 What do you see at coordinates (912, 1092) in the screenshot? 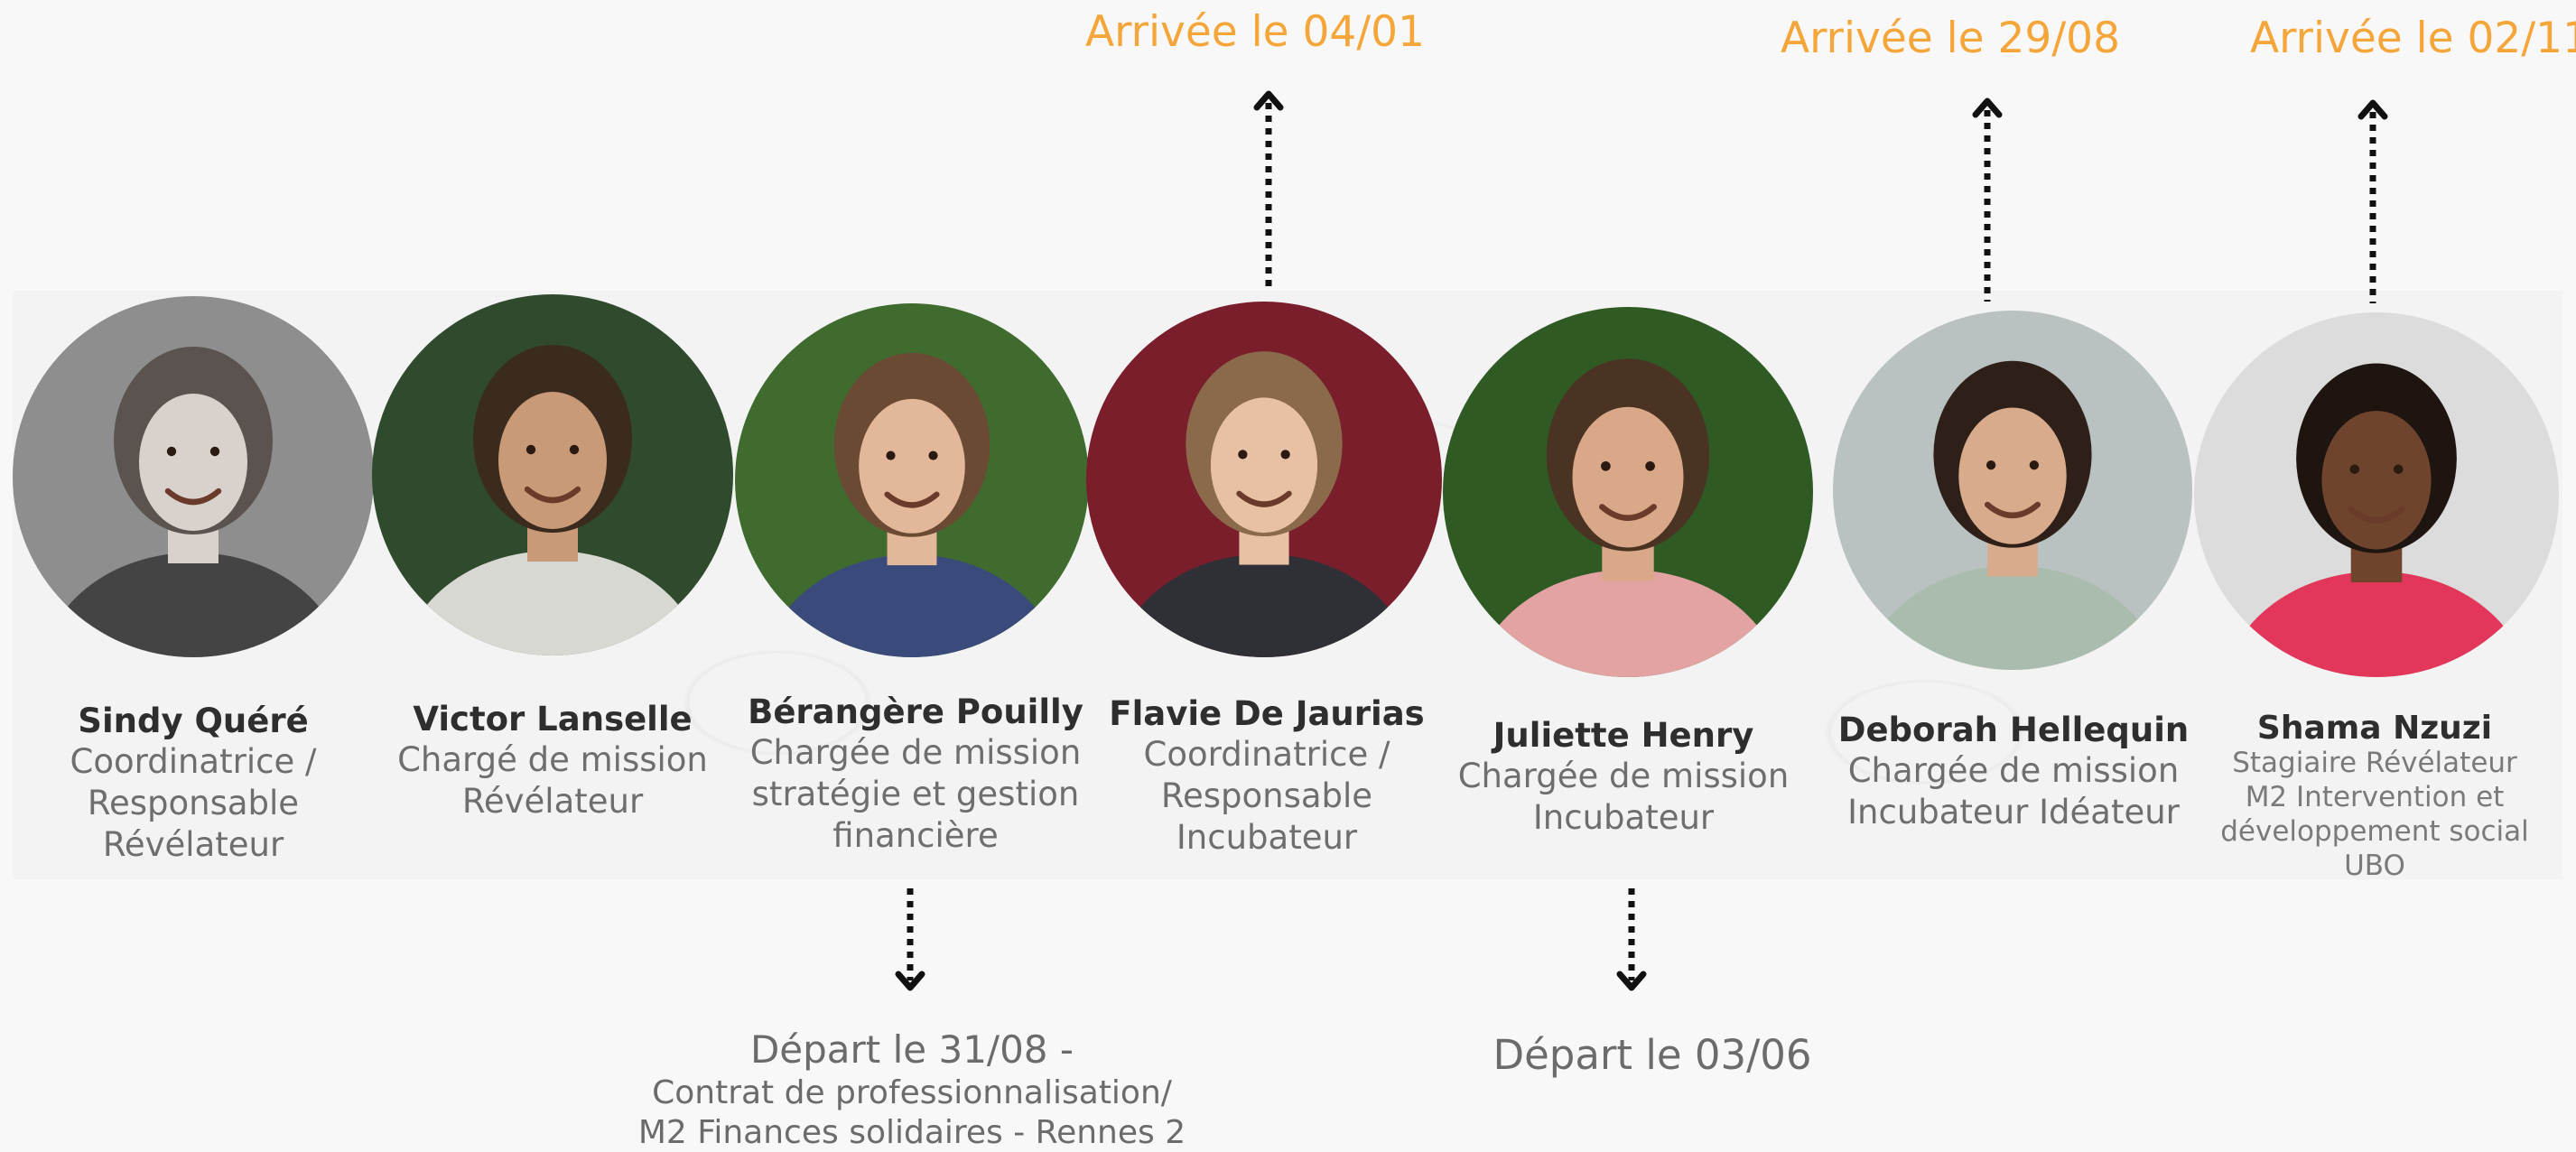
I see `departure-detail-line: Contrat de professionnalisation/` at bounding box center [912, 1092].